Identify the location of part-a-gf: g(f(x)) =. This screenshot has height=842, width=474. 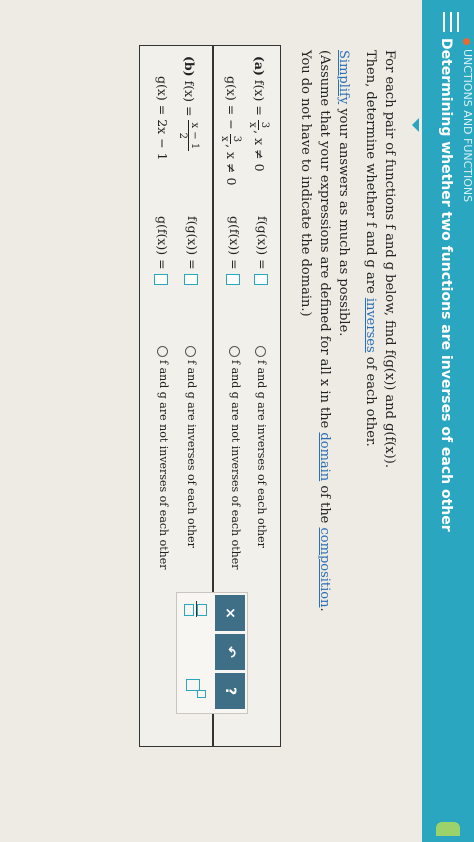
(234, 250).